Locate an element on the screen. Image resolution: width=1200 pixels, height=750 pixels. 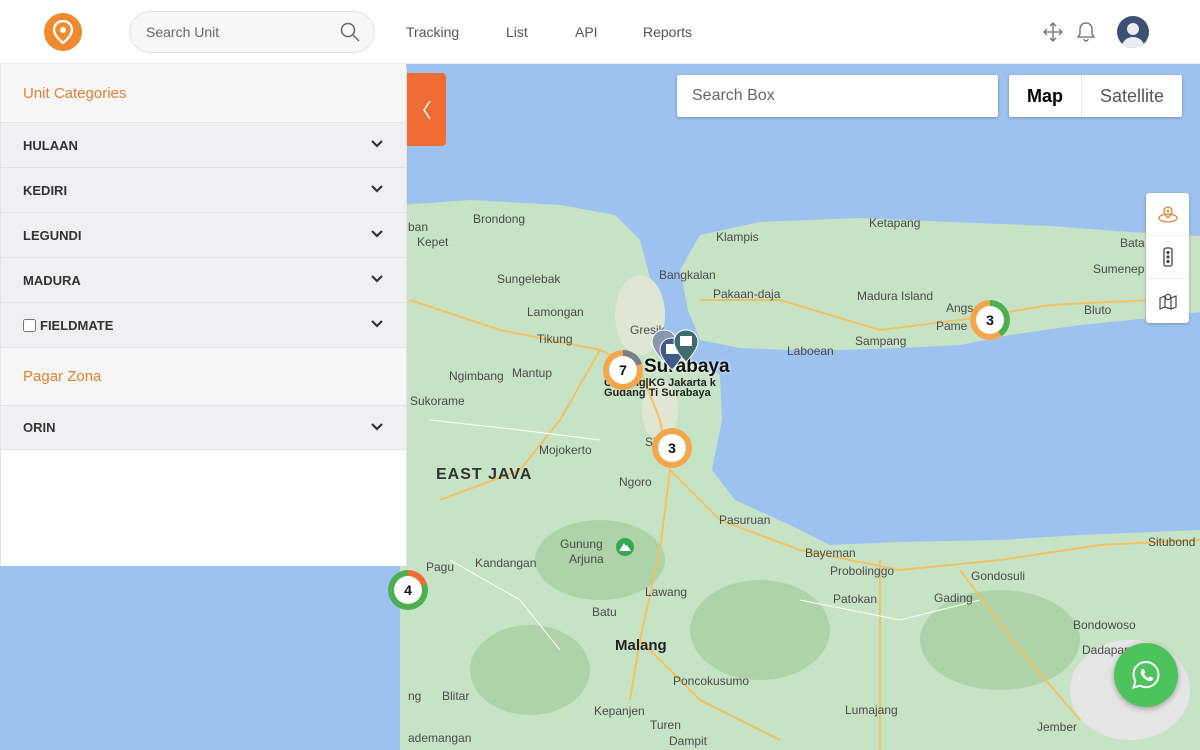
map-label: Ketapang is located at coordinates (895, 223).